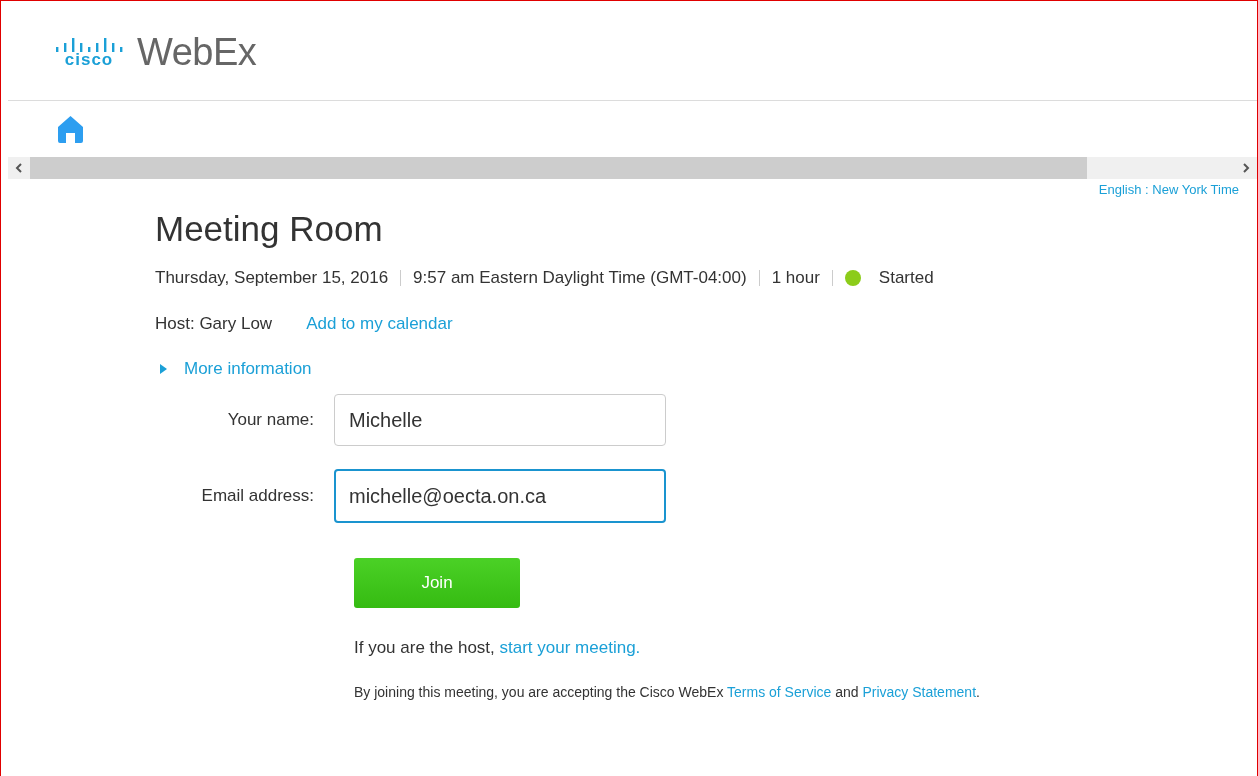  Describe the element at coordinates (70, 129) in the screenshot. I see `home-icon` at that location.